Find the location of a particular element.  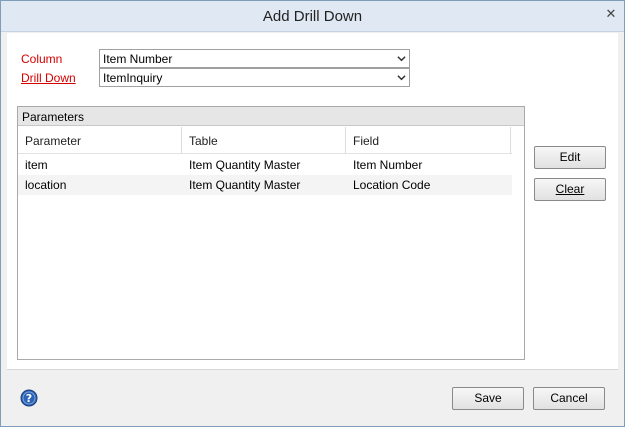

close-icon: ✕ is located at coordinates (611, 14).